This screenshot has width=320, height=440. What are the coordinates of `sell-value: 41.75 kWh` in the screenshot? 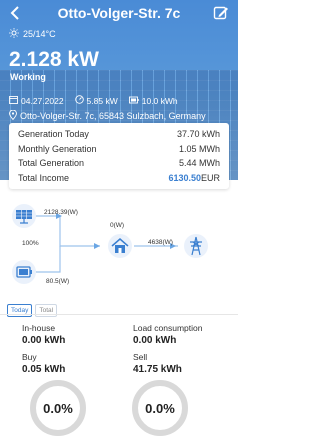 It's located at (157, 369).